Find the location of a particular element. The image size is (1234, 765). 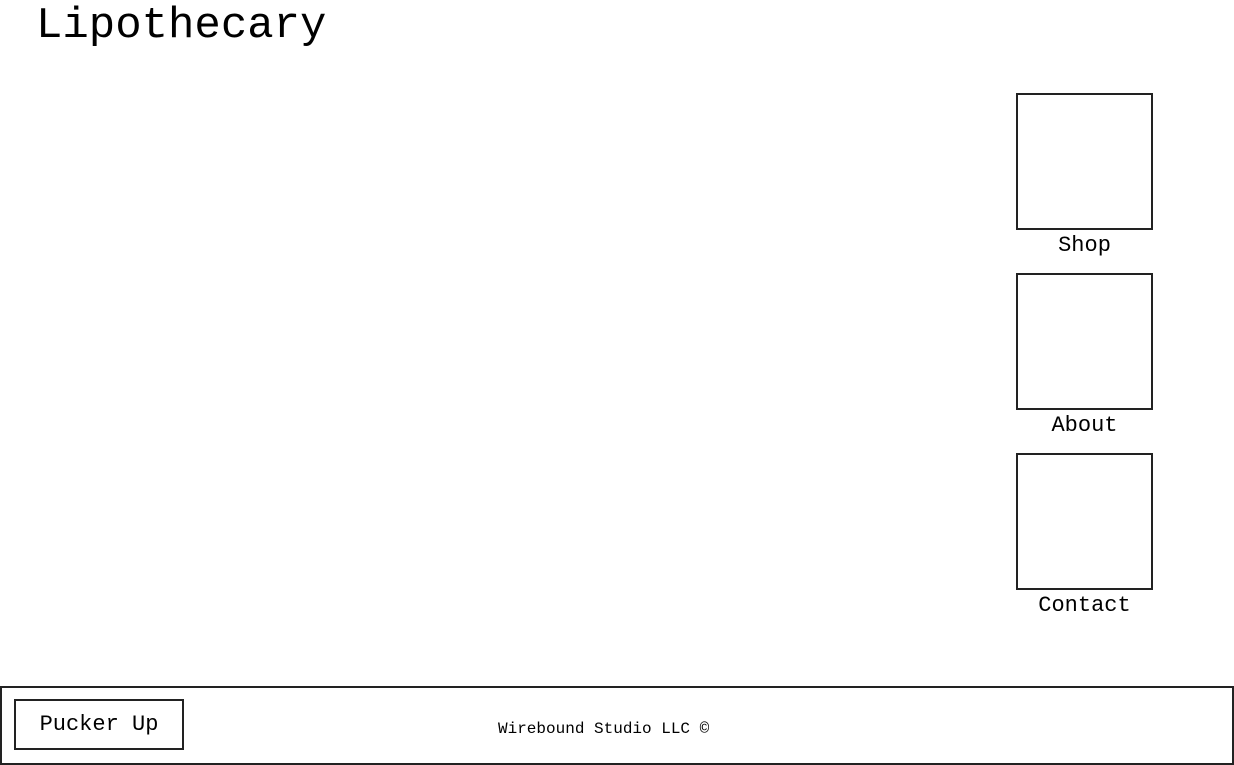

pucker-up-button: Pucker Up is located at coordinates (99, 724).